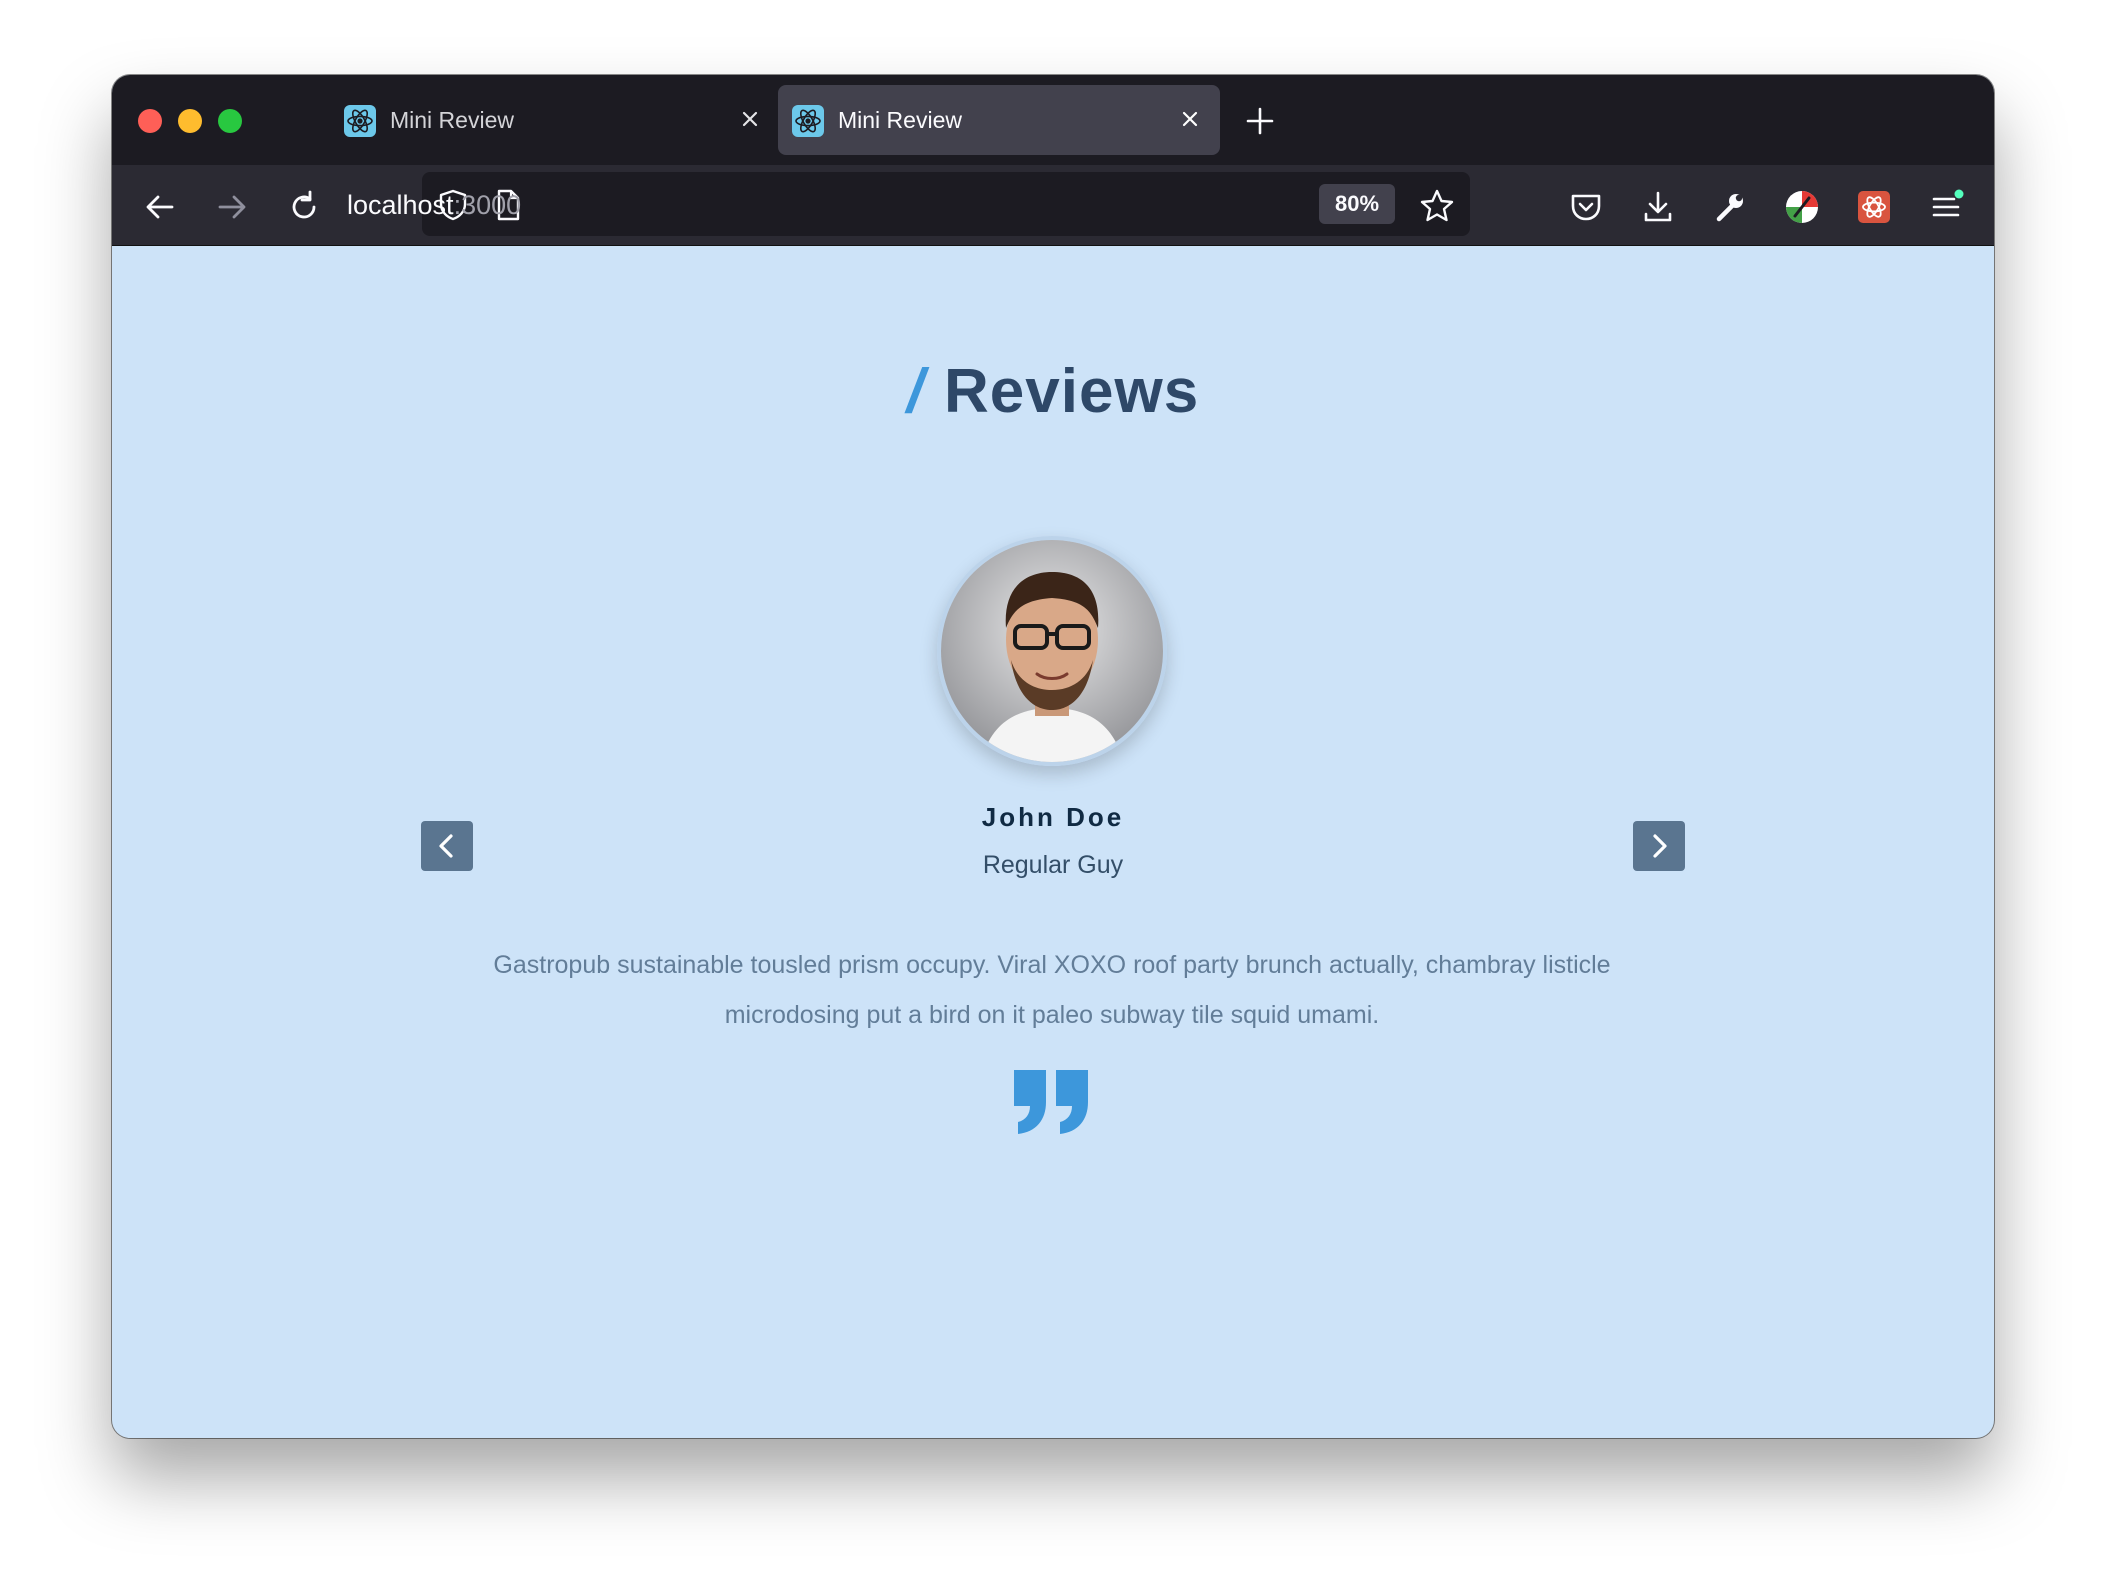 The image size is (2106, 1586). I want to click on bookmark-star-icon, so click(1438, 207).